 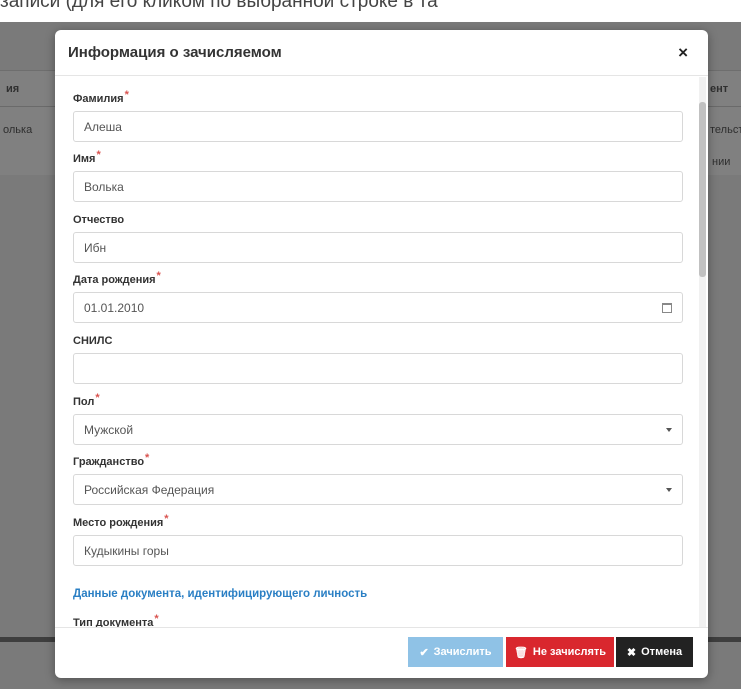 I want to click on field-label: Место рождения, so click(x=118, y=523).